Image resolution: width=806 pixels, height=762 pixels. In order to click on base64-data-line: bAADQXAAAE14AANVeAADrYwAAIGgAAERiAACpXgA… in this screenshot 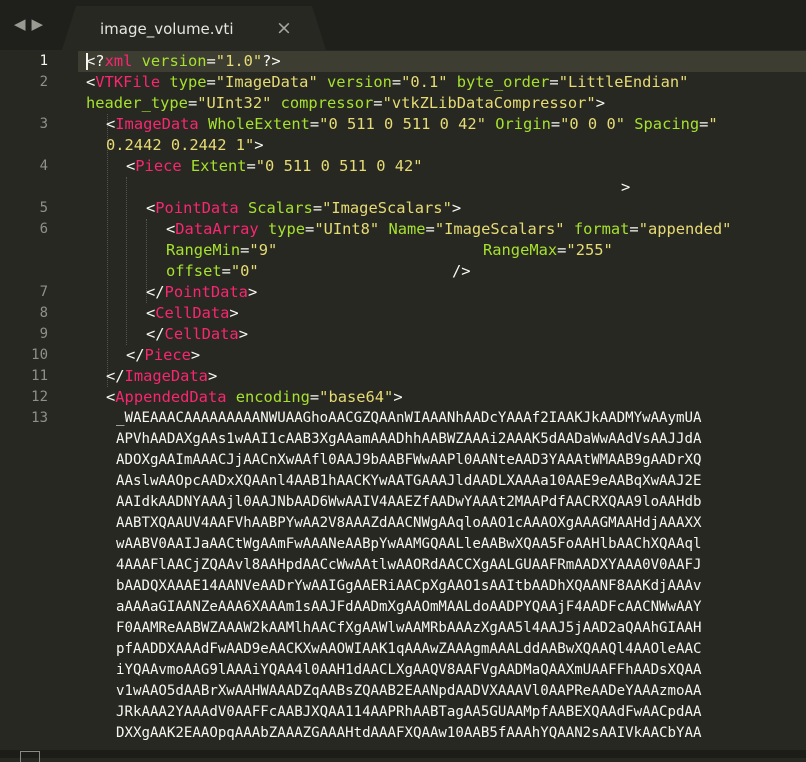, I will do `click(409, 586)`.